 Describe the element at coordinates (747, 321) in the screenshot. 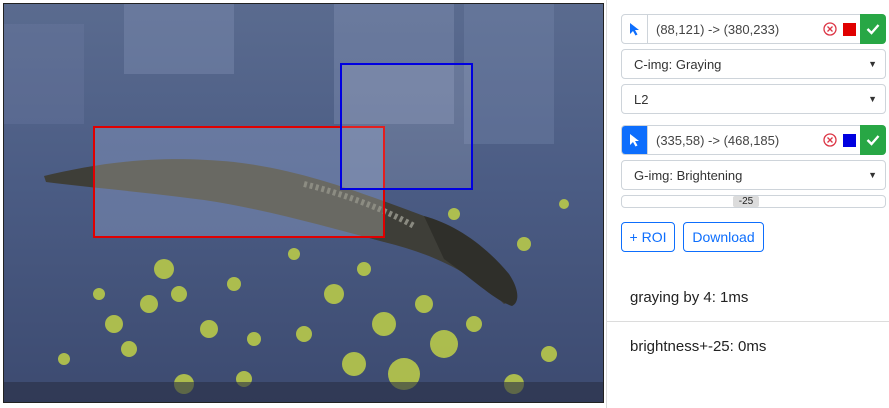

I see `log-divider` at that location.